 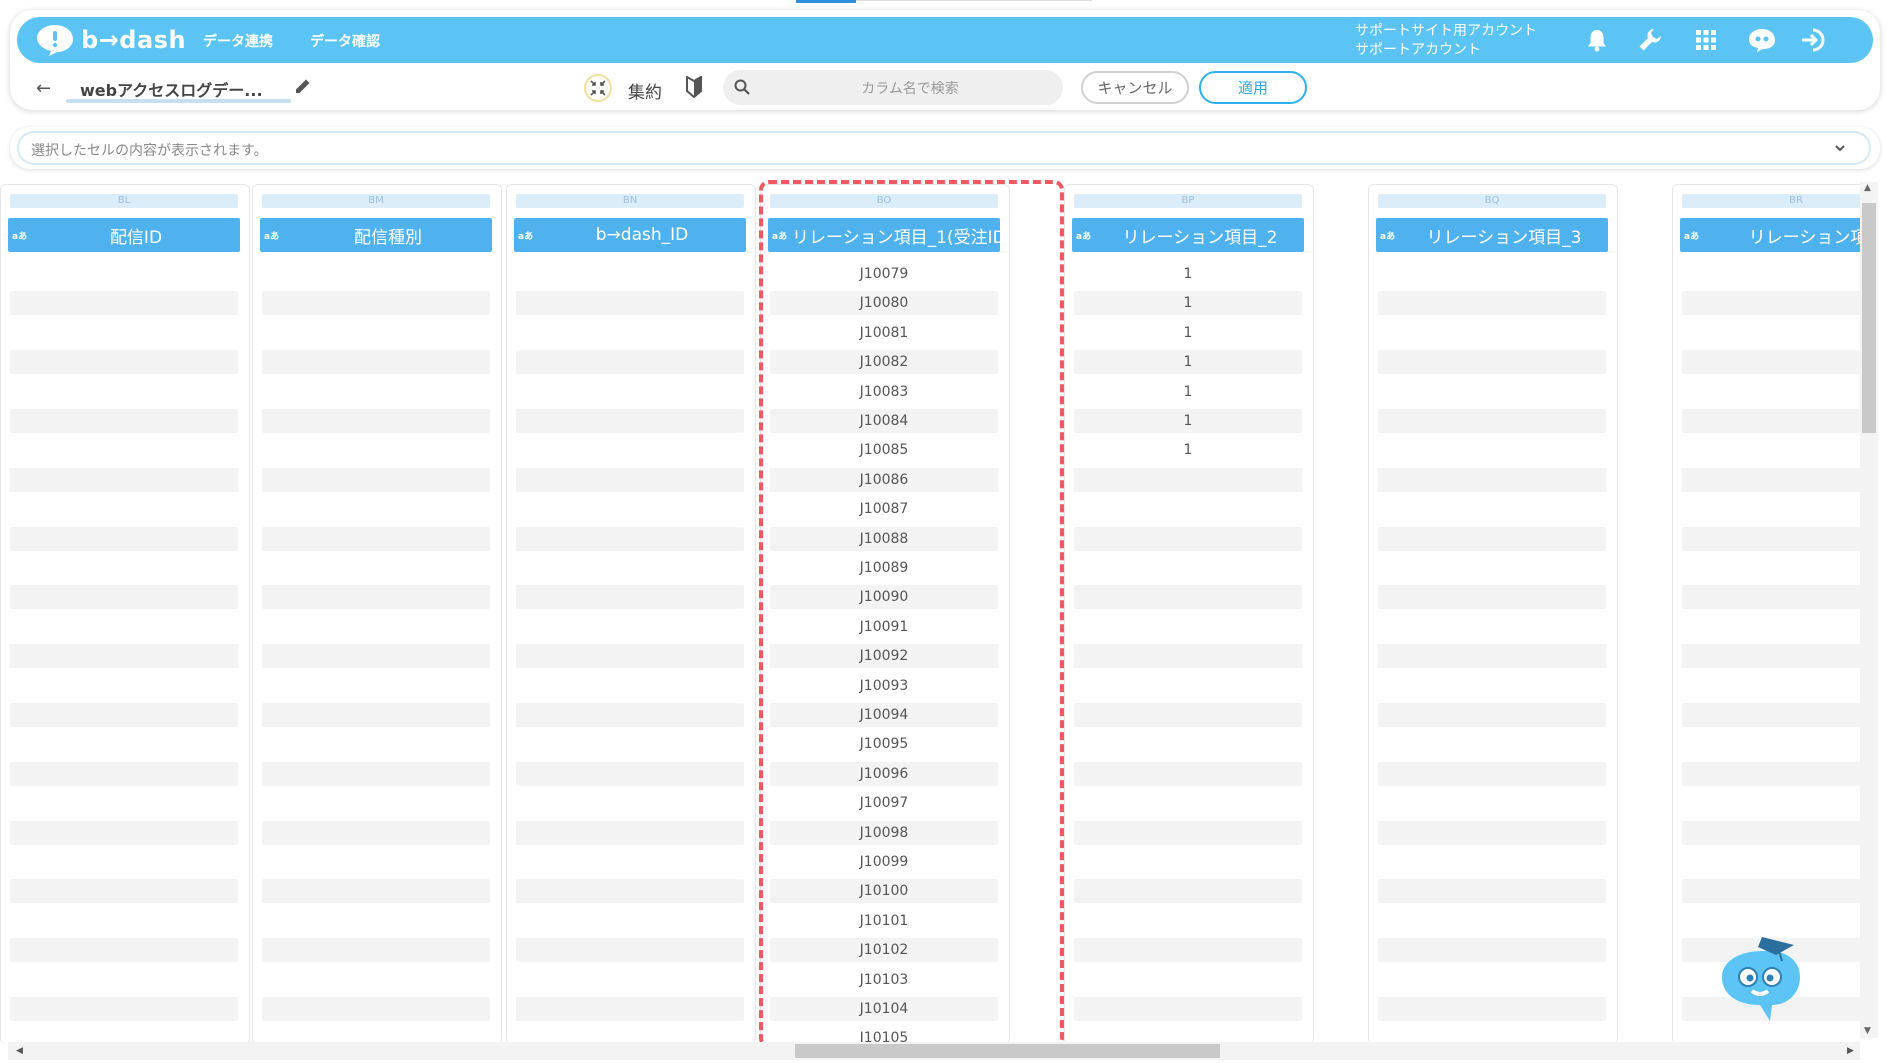 What do you see at coordinates (884, 333) in the screenshot?
I see `table-cell: J10081` at bounding box center [884, 333].